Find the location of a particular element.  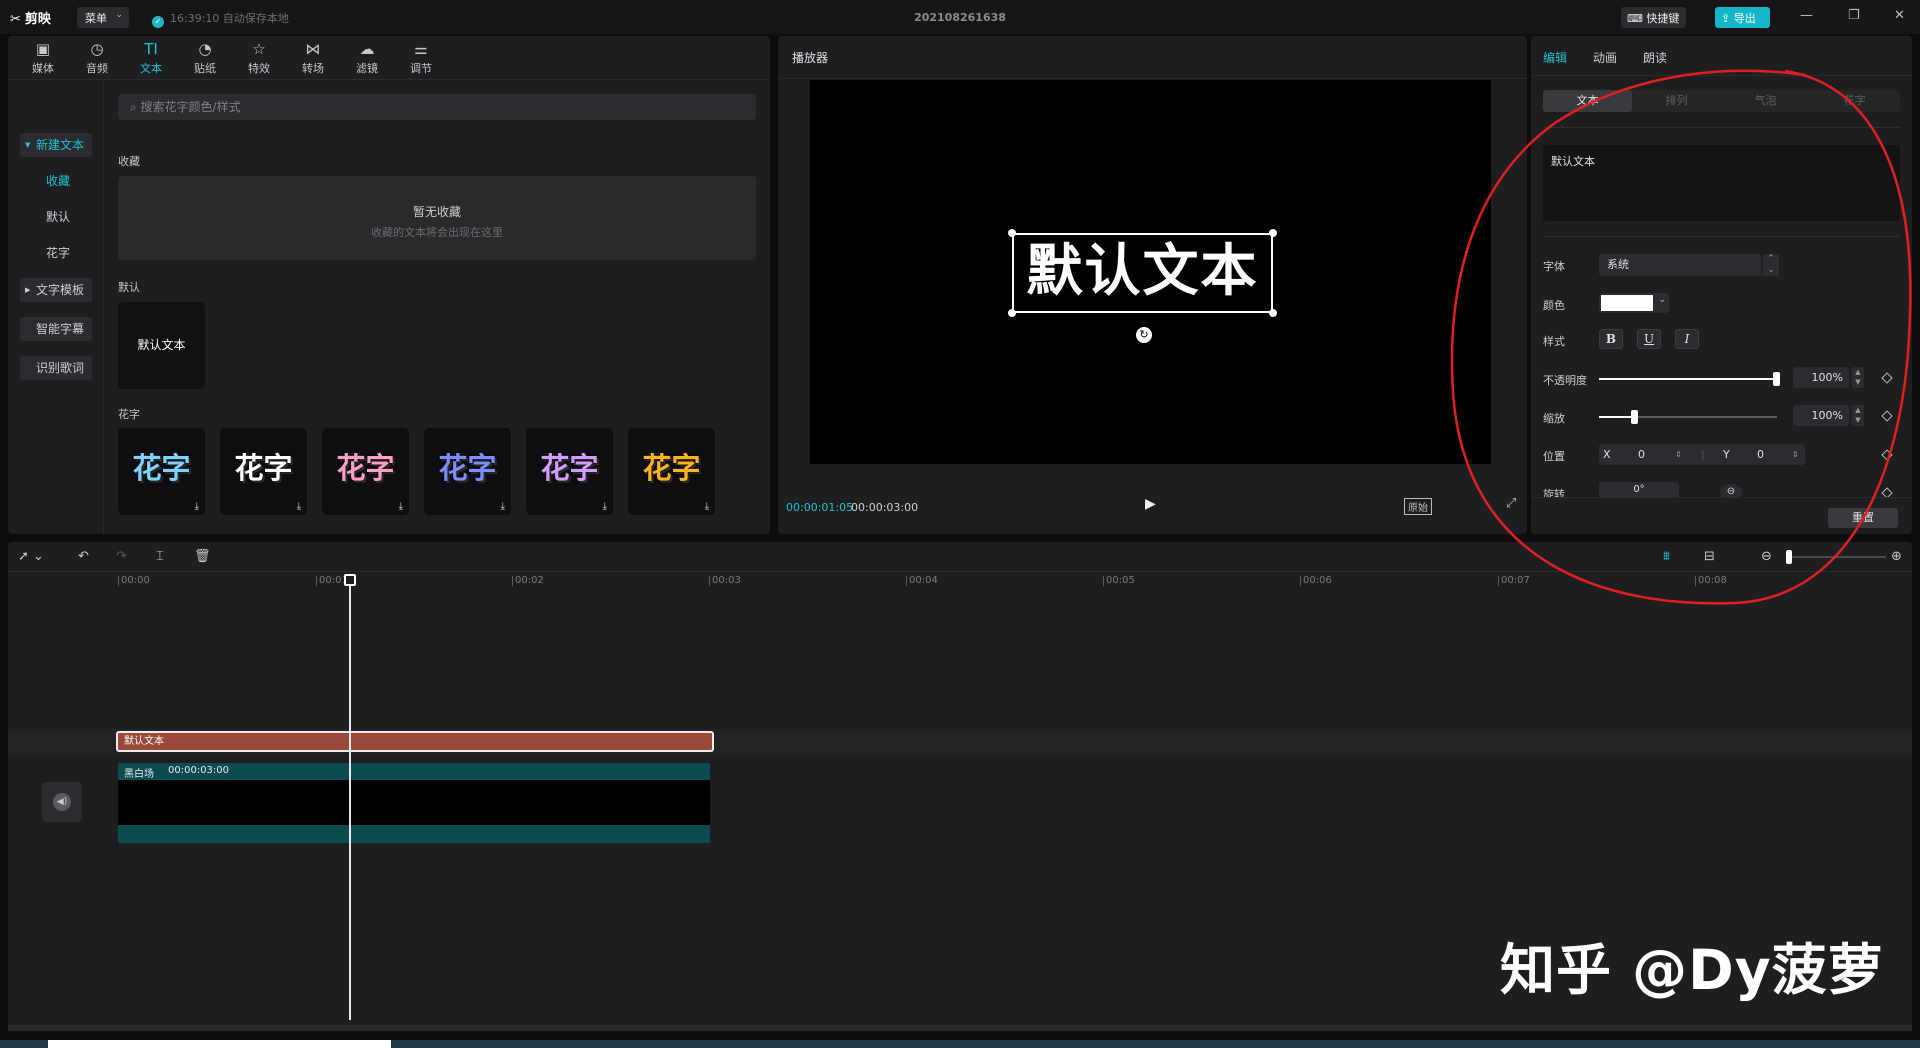

sidebar-item-text-template: ▶ 文字模板 is located at coordinates (56, 290).